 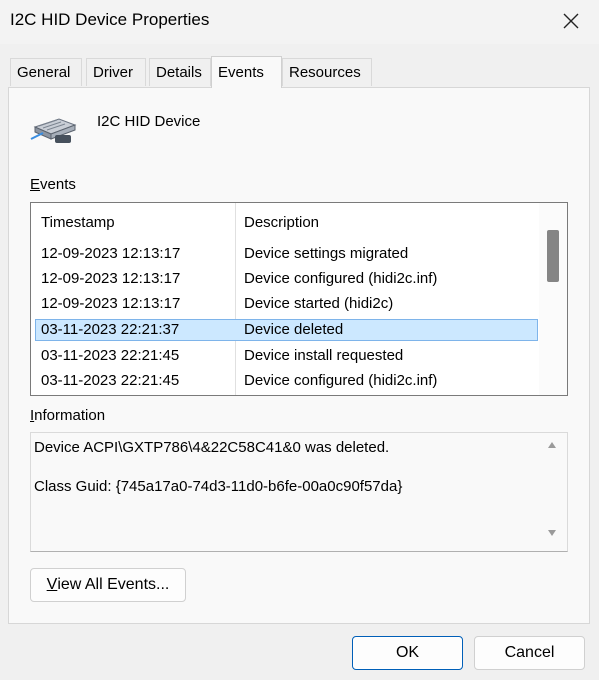 What do you see at coordinates (46, 72) in the screenshot?
I see `tab-general: General` at bounding box center [46, 72].